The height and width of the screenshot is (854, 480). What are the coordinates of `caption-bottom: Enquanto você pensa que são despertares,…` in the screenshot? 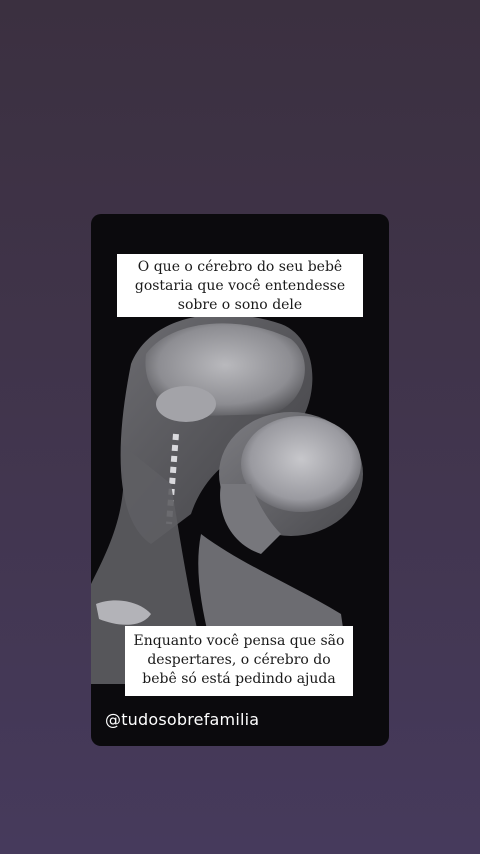 It's located at (239, 661).